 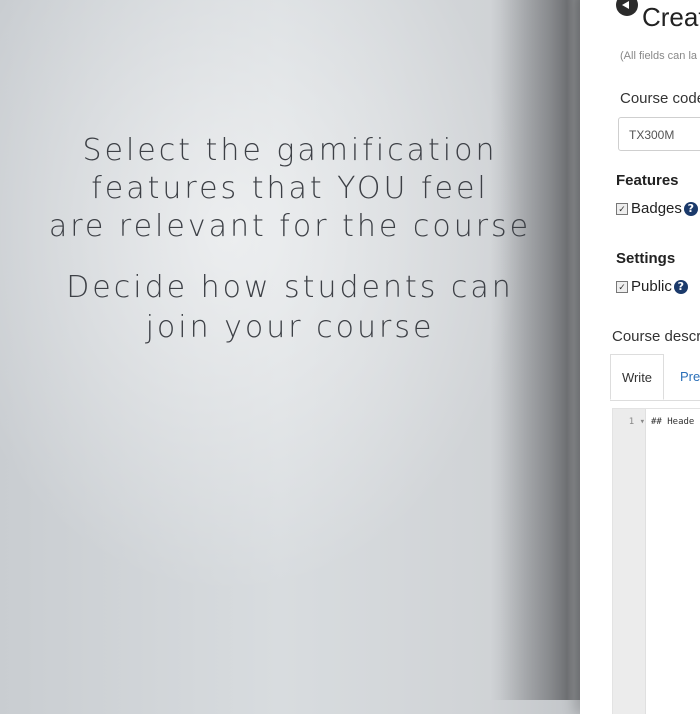 What do you see at coordinates (660, 98) in the screenshot?
I see `course-code-label: Course code` at bounding box center [660, 98].